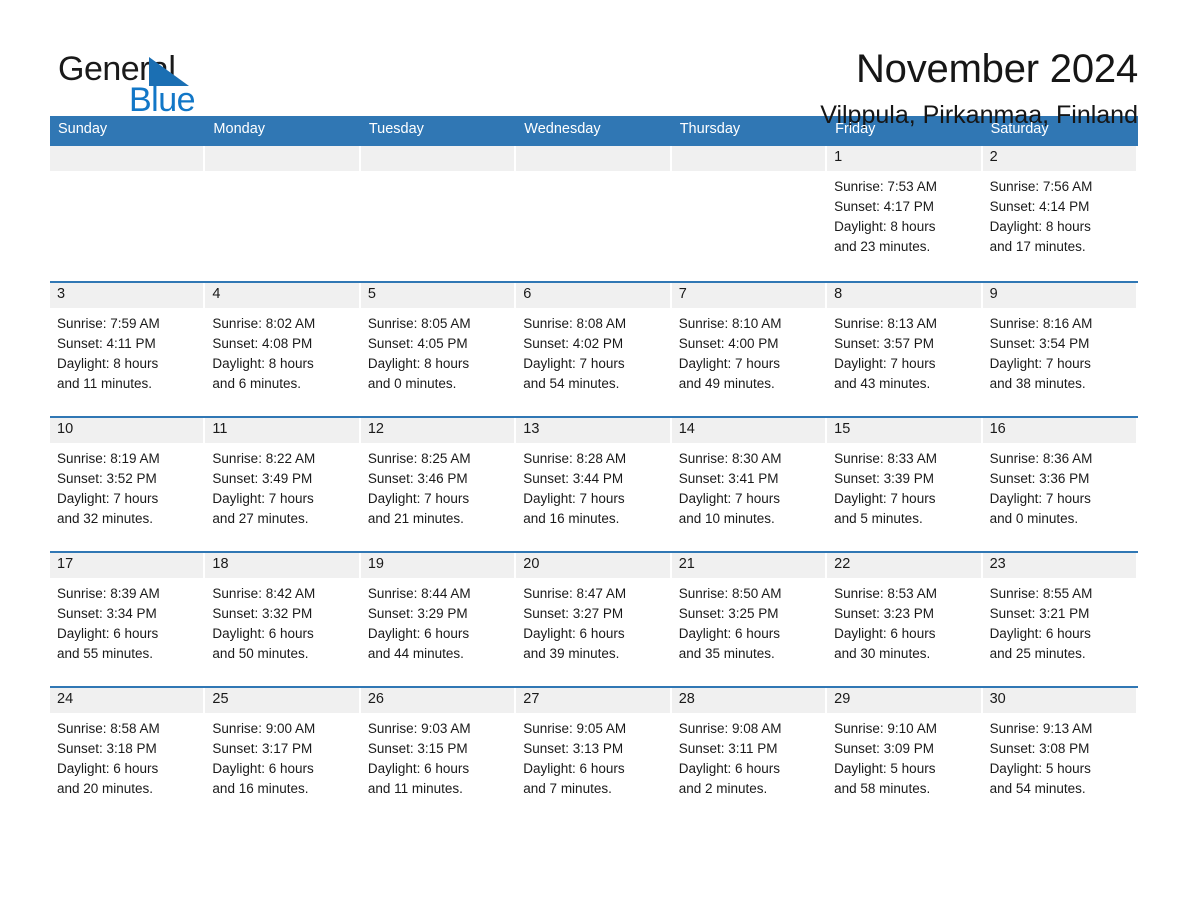  Describe the element at coordinates (1040, 768) in the screenshot. I see `day-daylight-1-text: Daylight: 5 hours` at that location.